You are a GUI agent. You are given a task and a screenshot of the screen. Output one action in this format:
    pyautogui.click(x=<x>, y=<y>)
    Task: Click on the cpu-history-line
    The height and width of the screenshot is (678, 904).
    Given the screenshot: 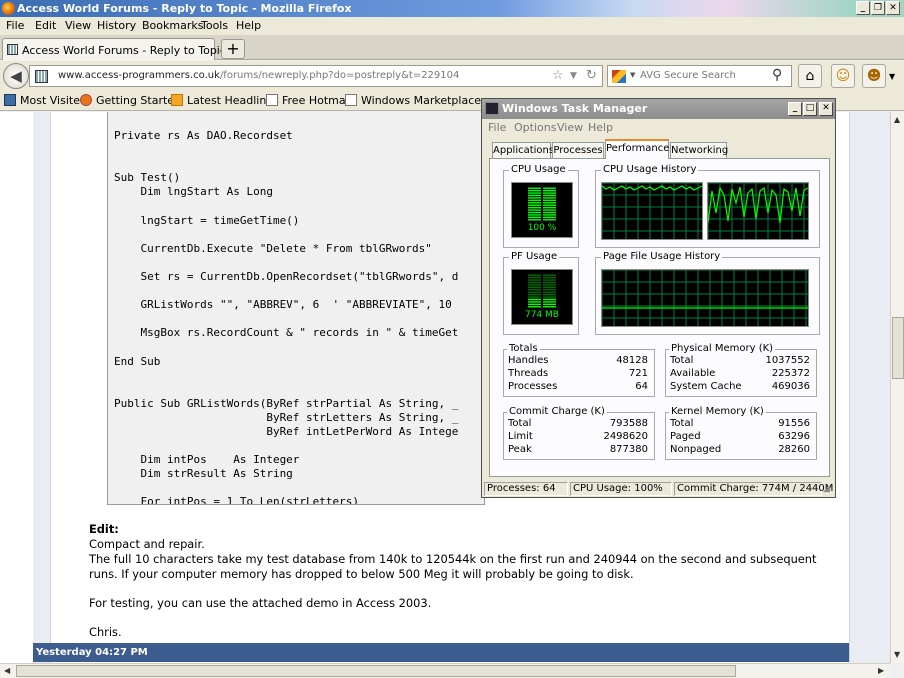 What is the action you would take?
    pyautogui.click(x=758, y=205)
    